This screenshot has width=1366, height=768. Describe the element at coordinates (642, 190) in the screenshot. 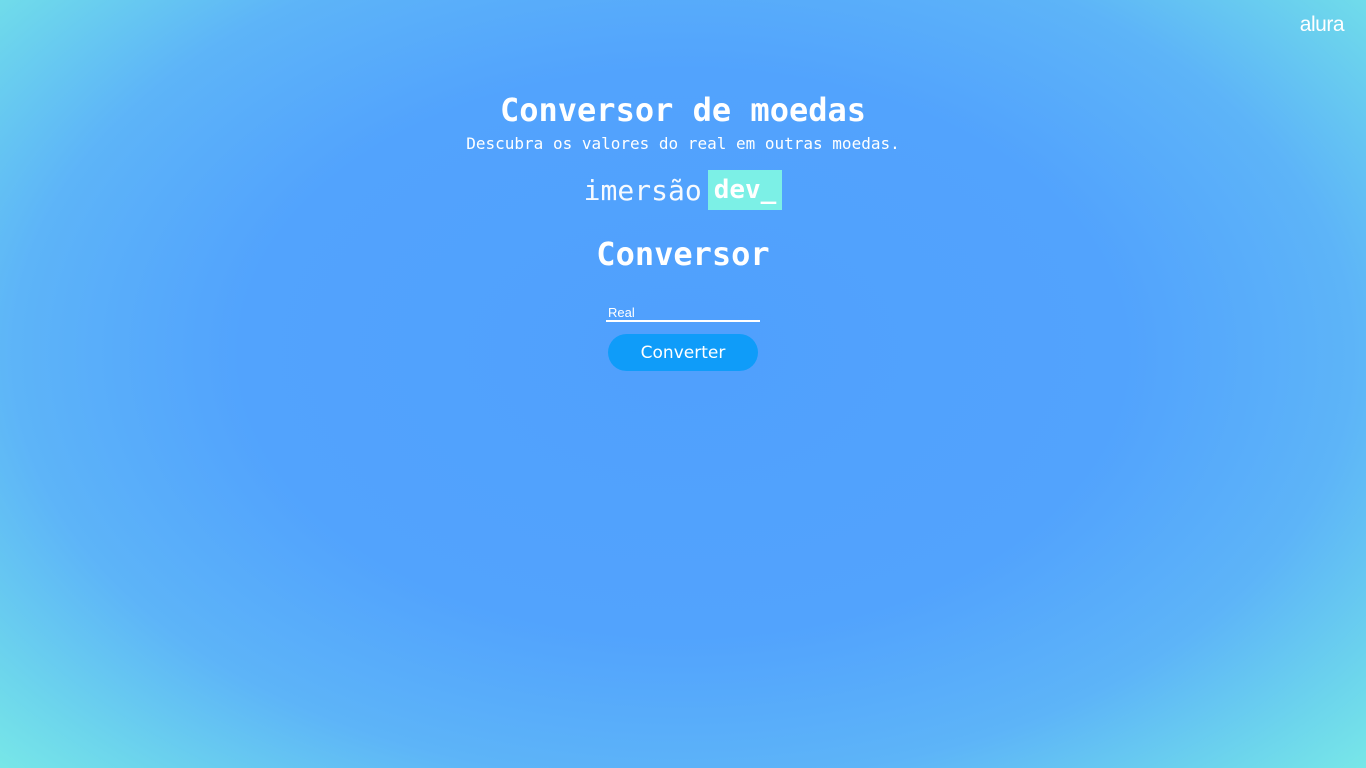

I see `event-logo-word: imersão` at that location.